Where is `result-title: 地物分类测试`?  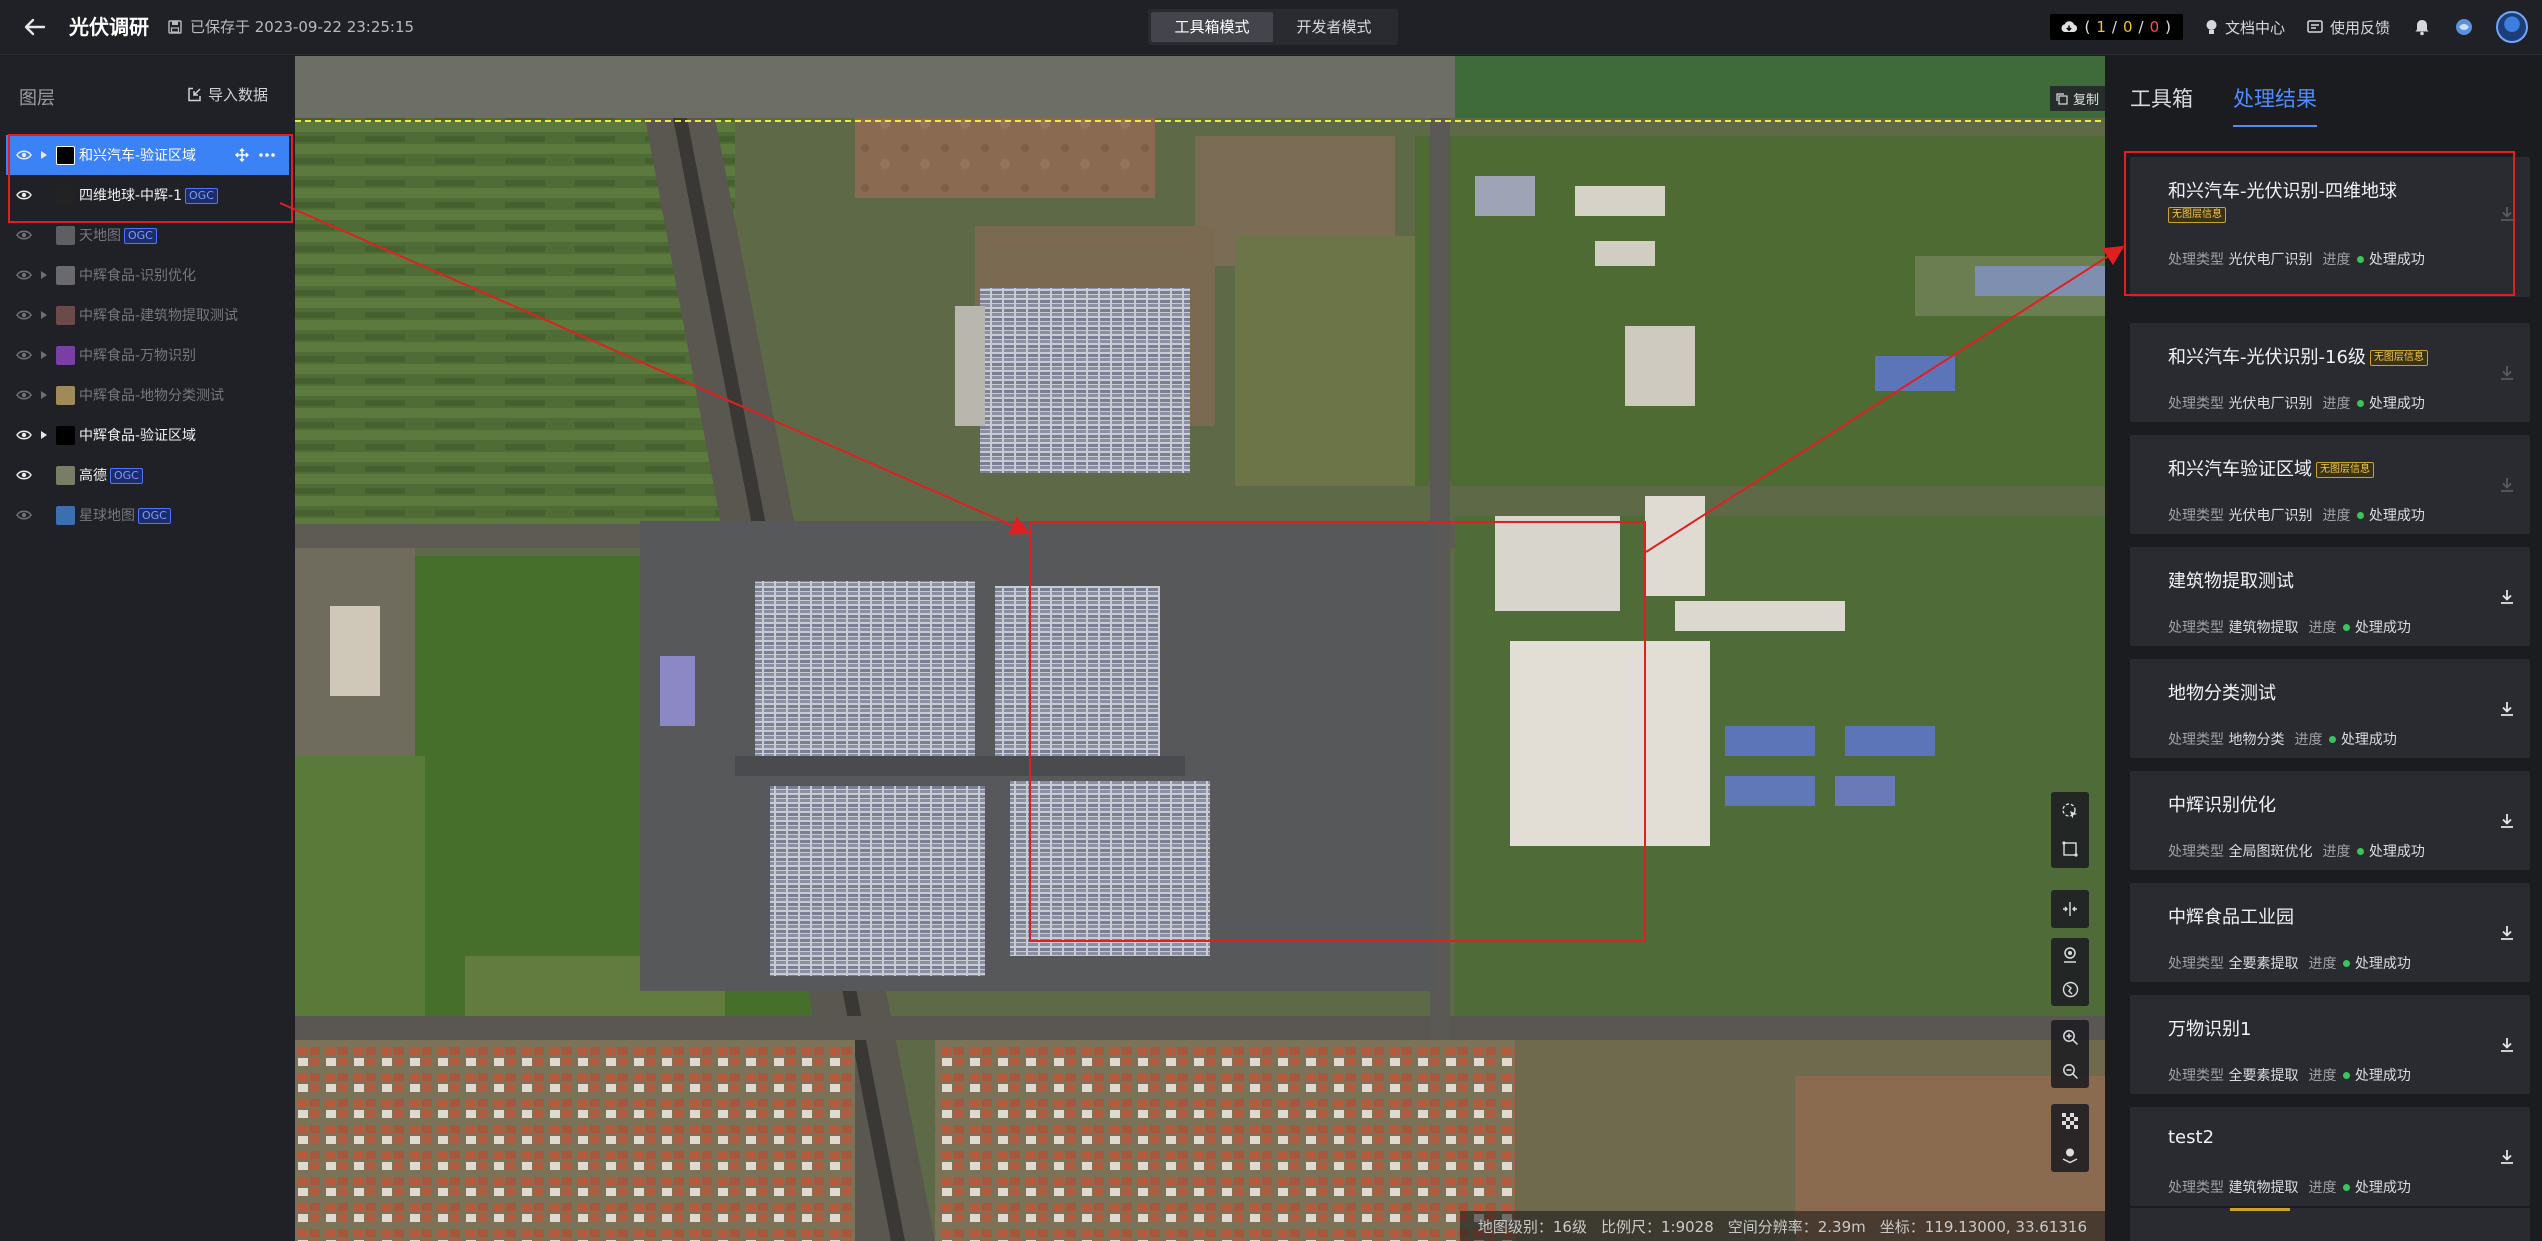
result-title: 地物分类测试 is located at coordinates (2222, 692).